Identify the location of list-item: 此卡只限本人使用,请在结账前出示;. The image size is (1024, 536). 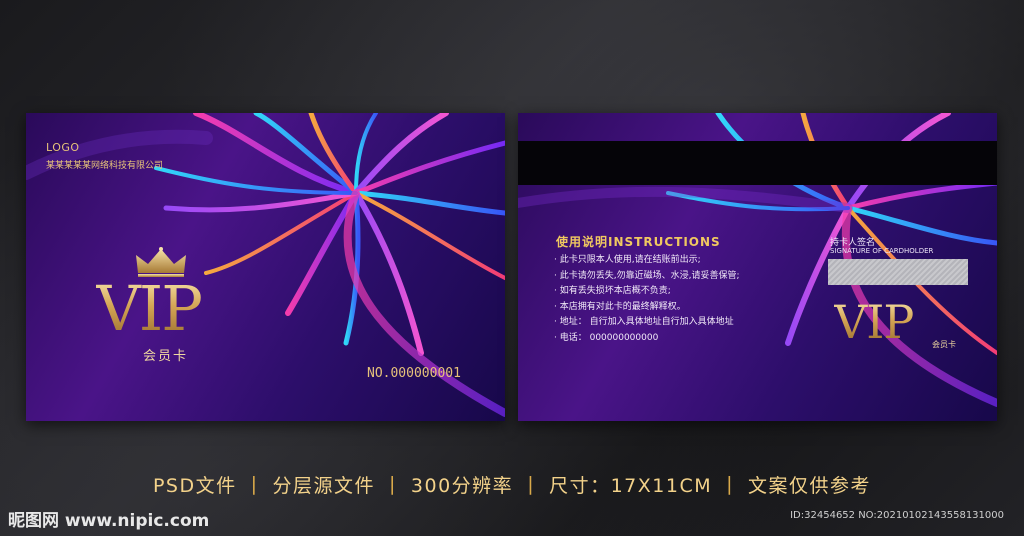
(647, 261).